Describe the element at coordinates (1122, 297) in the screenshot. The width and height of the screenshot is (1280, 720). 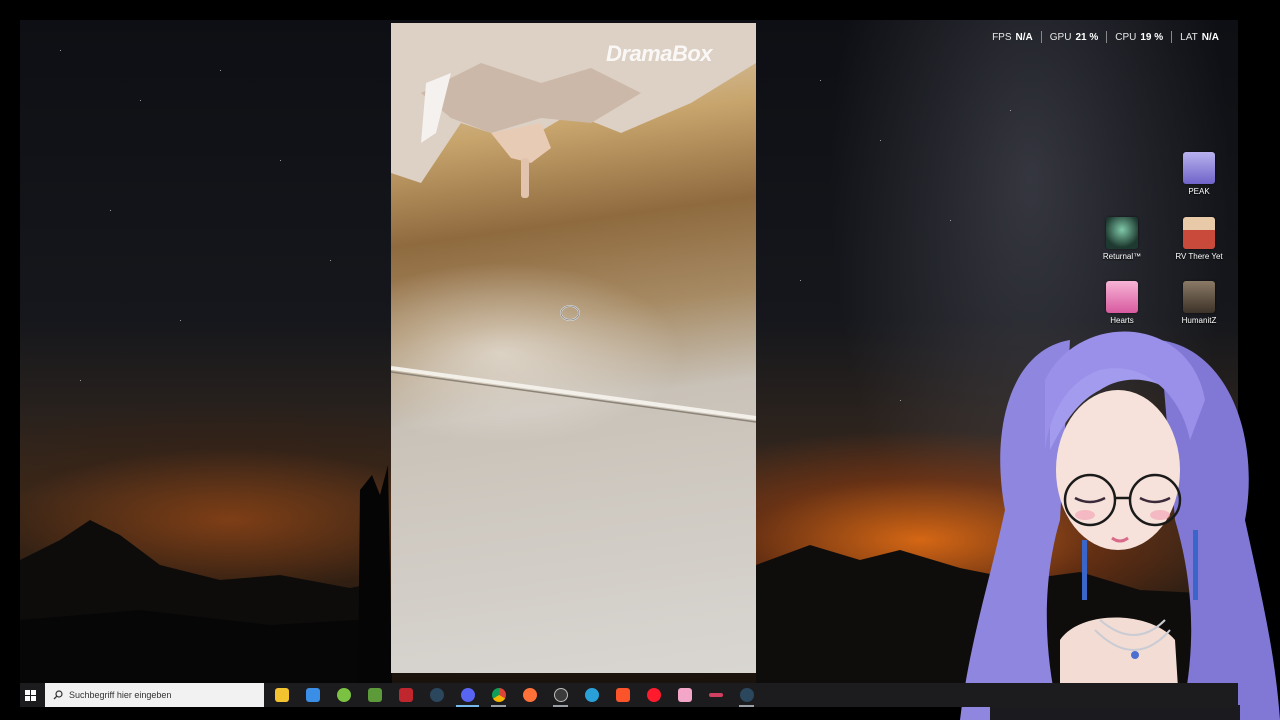
I see `hearts-game-icon` at that location.